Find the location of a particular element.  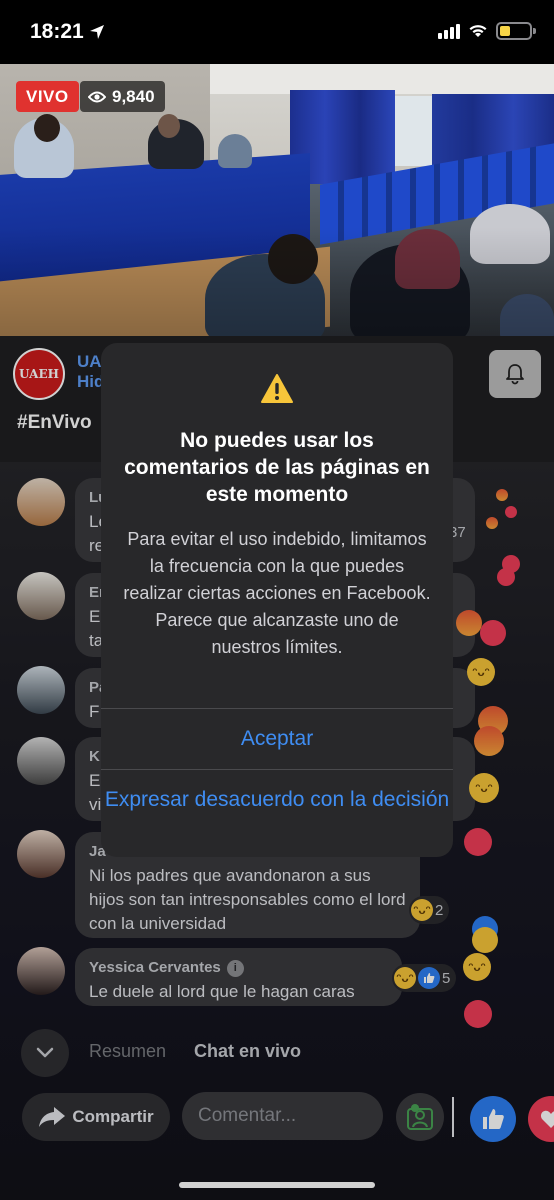

warning-icon is located at coordinates (277, 388).